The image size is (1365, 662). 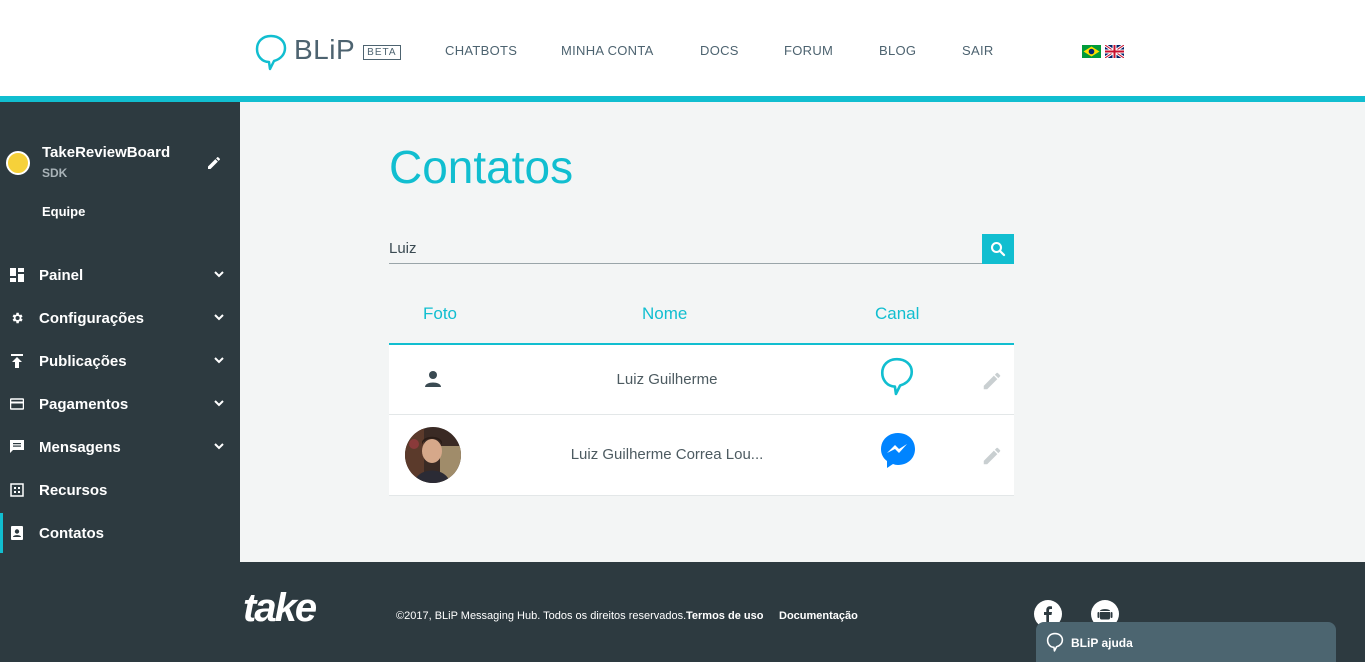 What do you see at coordinates (1102, 643) in the screenshot?
I see `help-label: BLiP ajuda` at bounding box center [1102, 643].